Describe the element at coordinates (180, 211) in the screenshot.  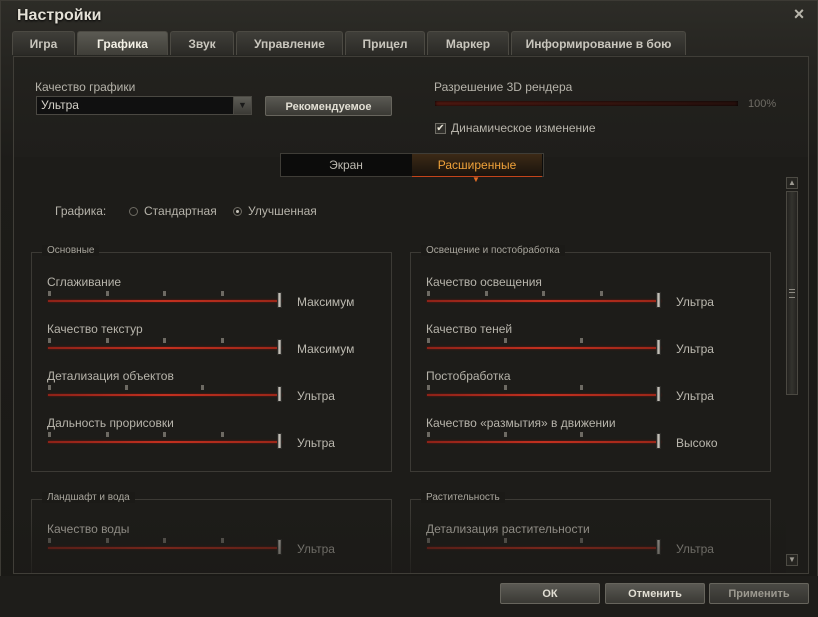
I see `radio-standard-label: Стандартная` at that location.